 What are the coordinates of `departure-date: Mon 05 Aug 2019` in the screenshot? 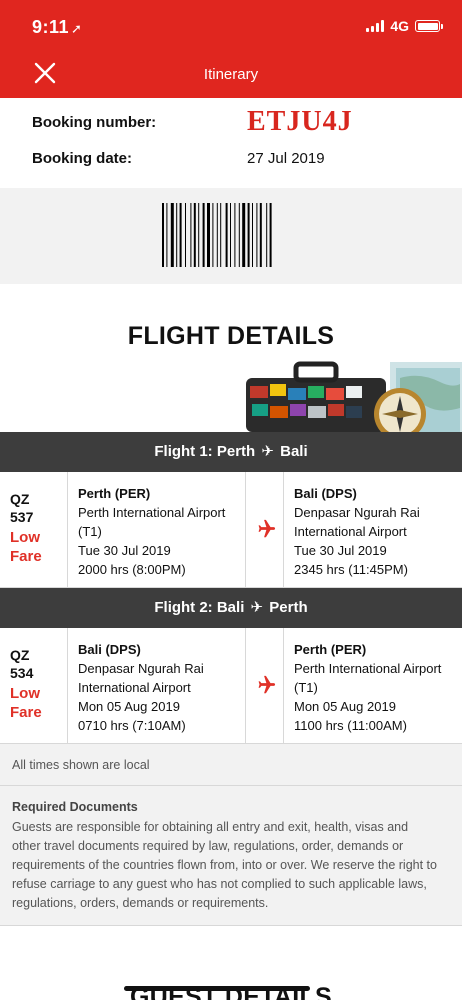 It's located at (129, 706).